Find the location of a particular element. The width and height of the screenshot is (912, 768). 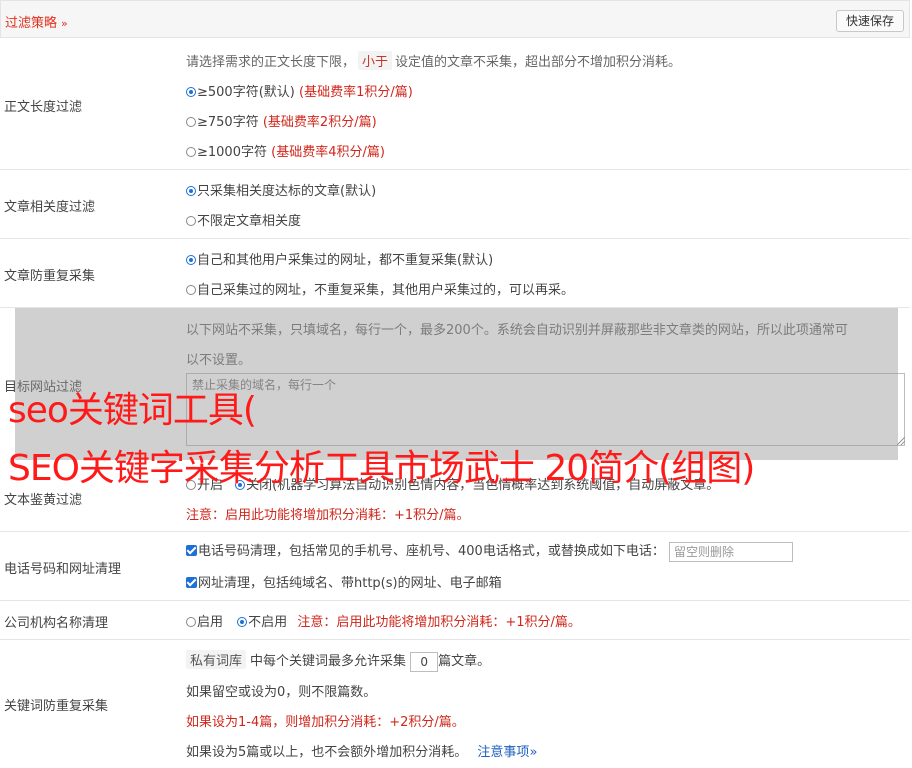

relevance-option-qualified: 只采集相关度达标的文章(默认) is located at coordinates (281, 189).